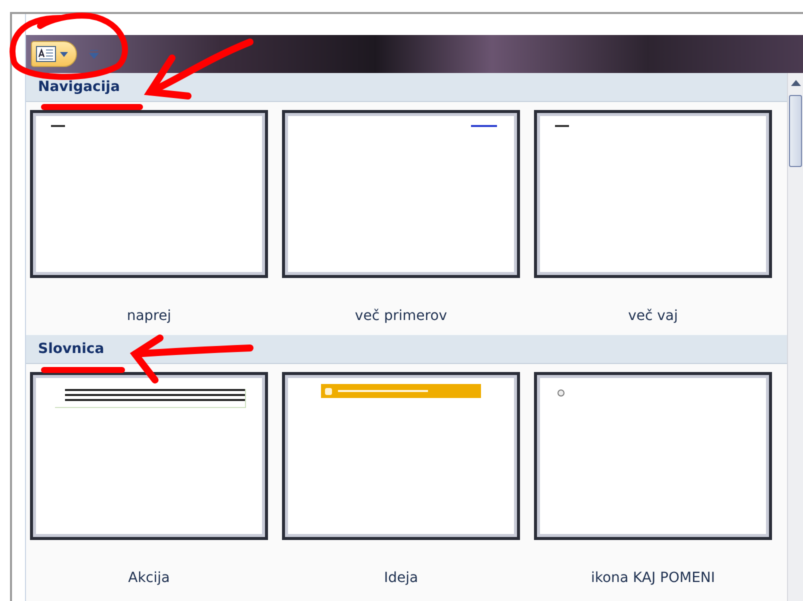 This screenshot has width=803, height=601. I want to click on scrollbar, so click(795, 337).